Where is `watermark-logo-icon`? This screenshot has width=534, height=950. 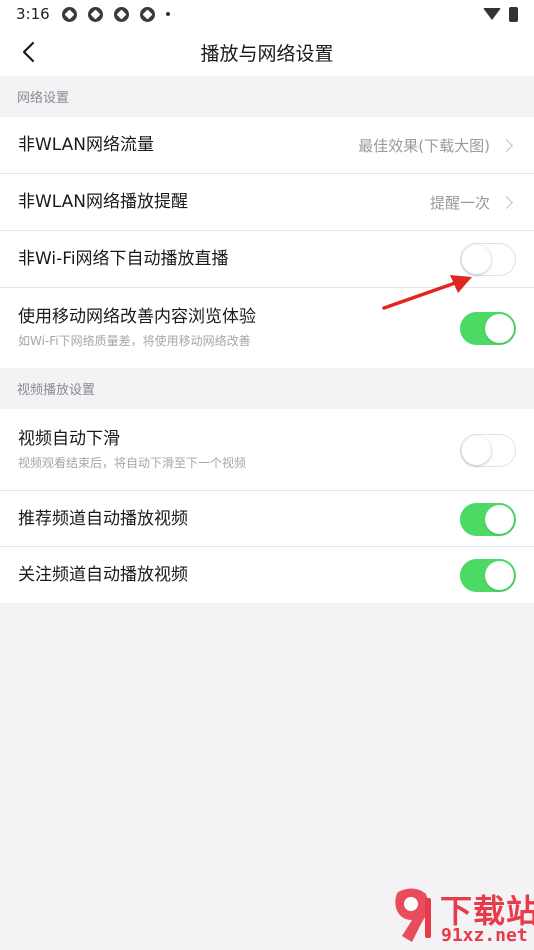
watermark-logo-icon is located at coordinates (413, 915).